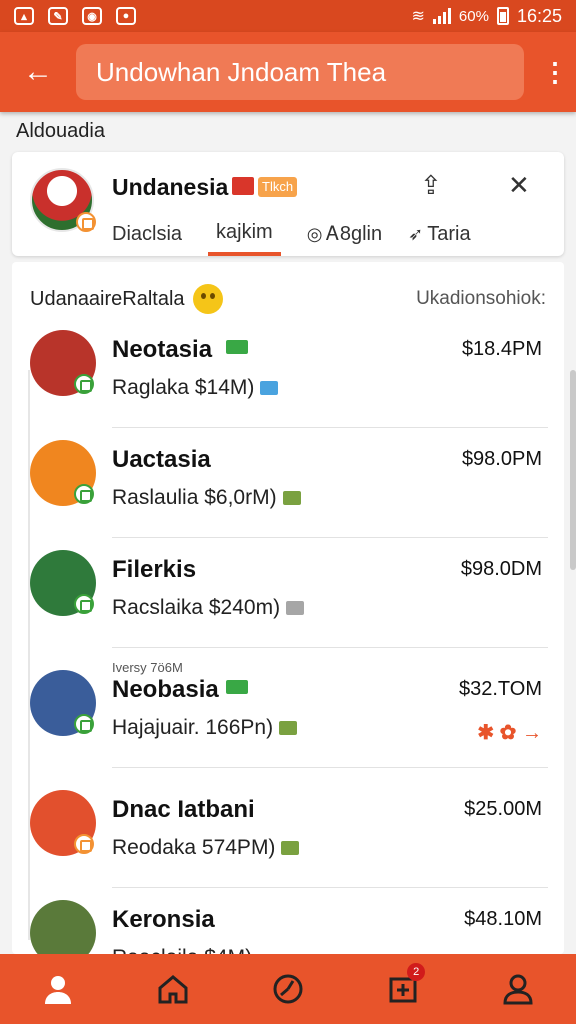 Image resolution: width=576 pixels, height=1024 pixels. I want to click on camera-icon: ◉, so click(92, 16).